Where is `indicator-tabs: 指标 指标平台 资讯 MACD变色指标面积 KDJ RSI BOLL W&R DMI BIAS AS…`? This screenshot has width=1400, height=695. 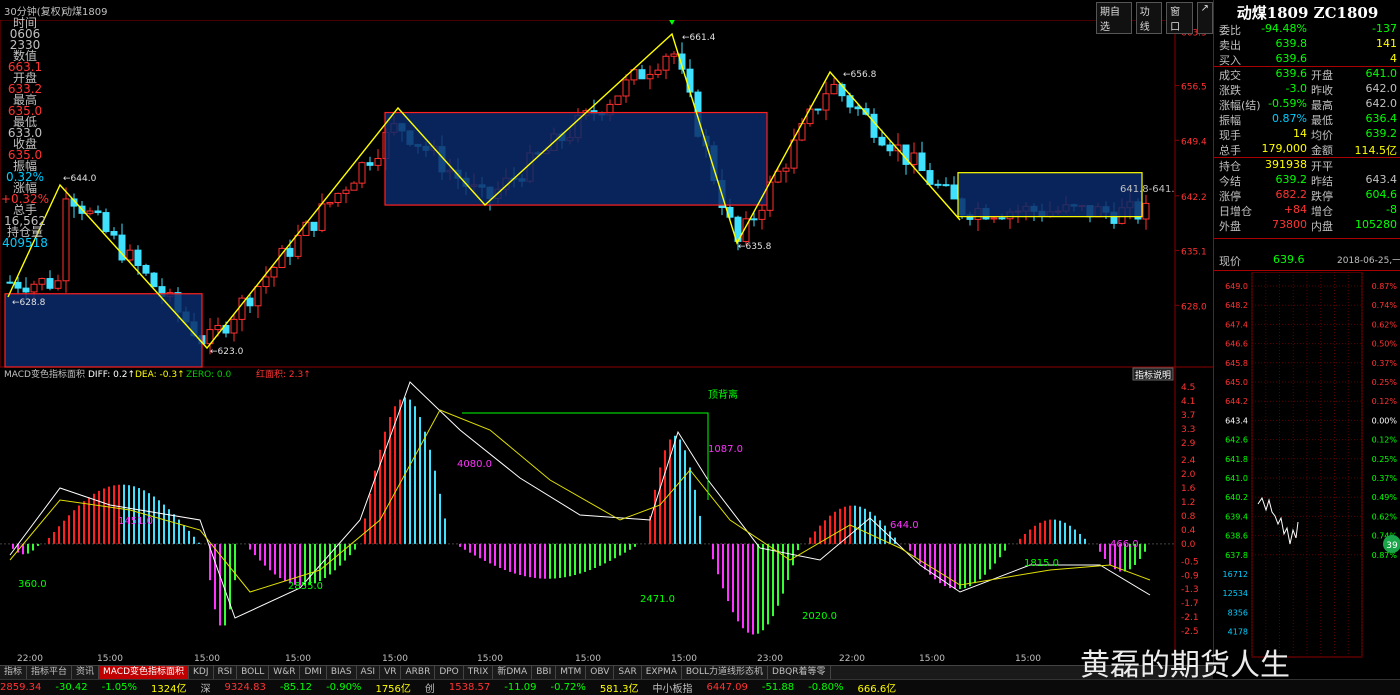 indicator-tabs: 指标 指标平台 资讯 MACD变色指标面积 KDJ RSI BOLL W&R DMI BIAS AS… is located at coordinates (606, 672).